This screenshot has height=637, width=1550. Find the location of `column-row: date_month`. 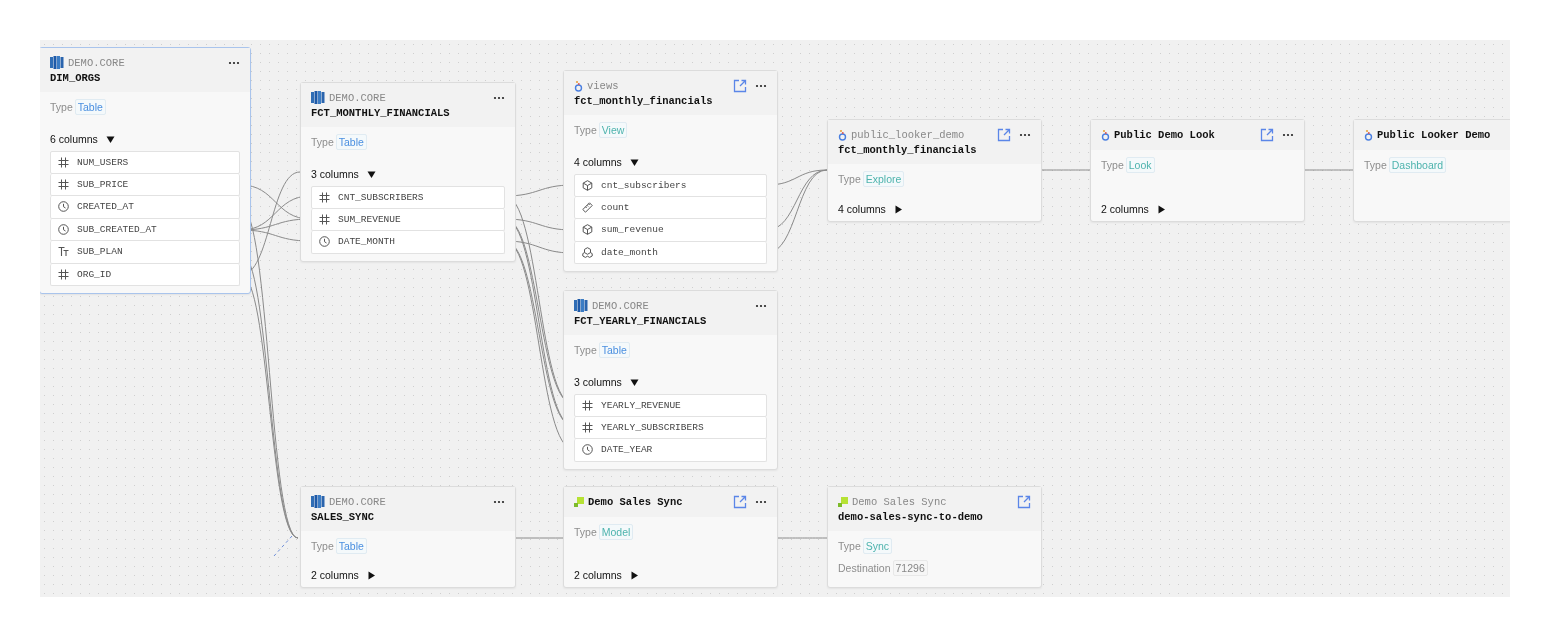

column-row: date_month is located at coordinates (670, 252).